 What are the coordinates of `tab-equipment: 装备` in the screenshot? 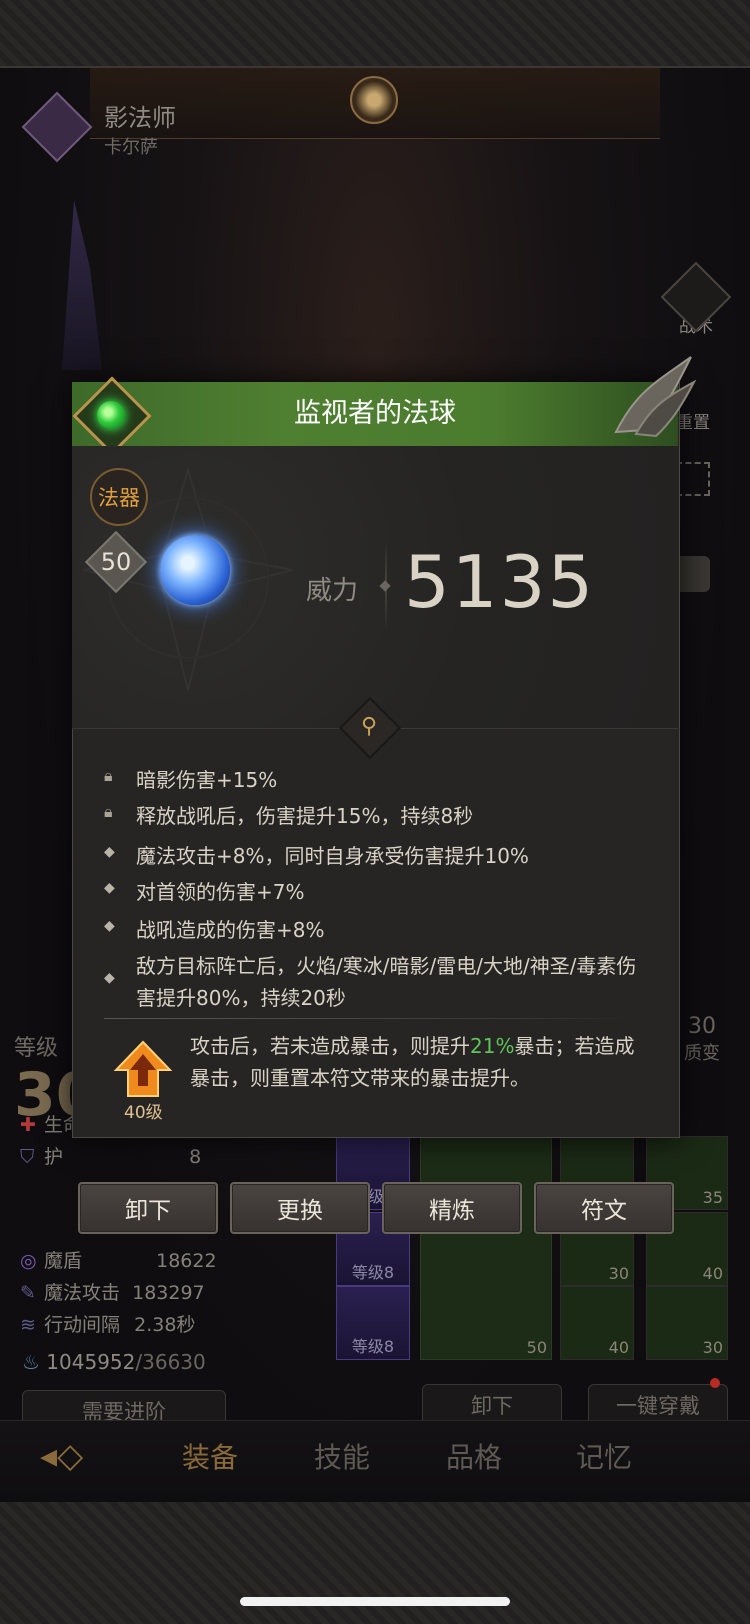 It's located at (210, 1456).